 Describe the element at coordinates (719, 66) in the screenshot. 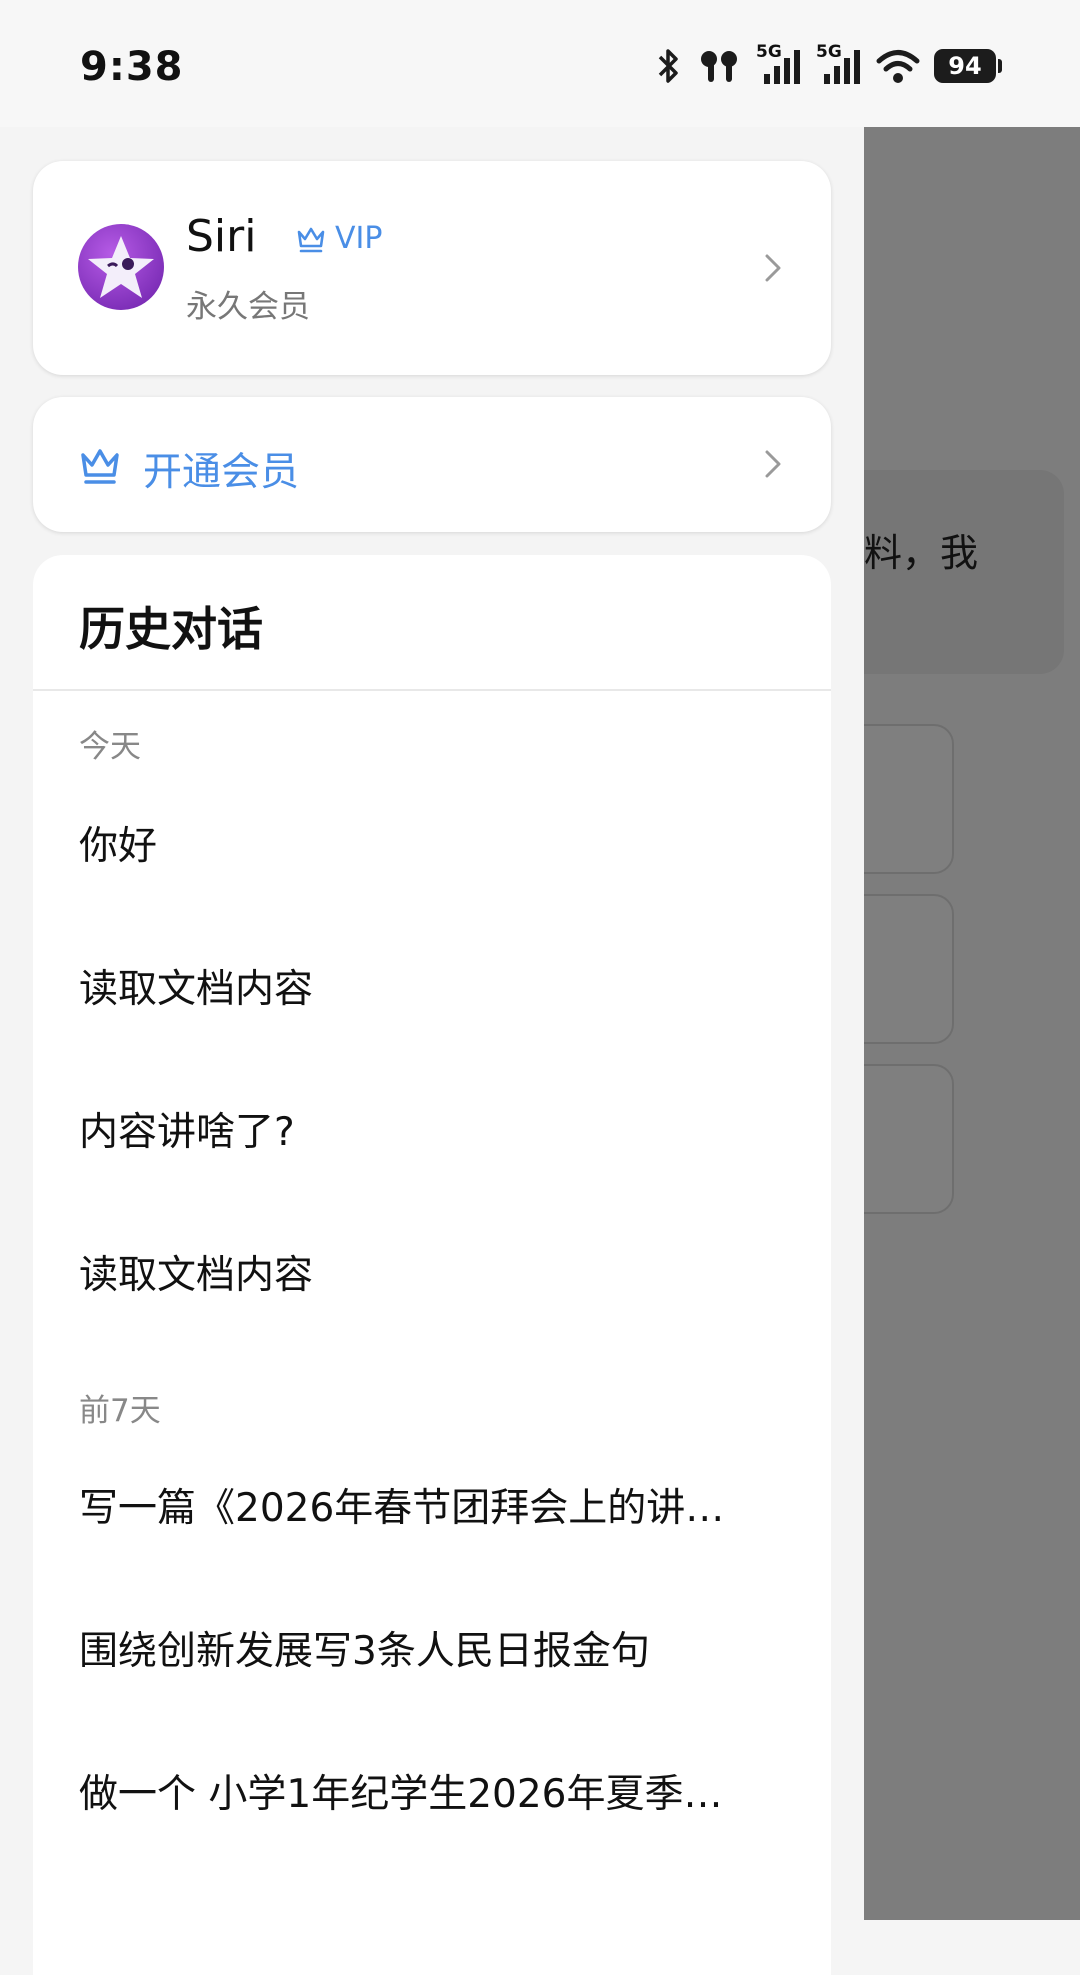

I see `earbuds-icon` at that location.